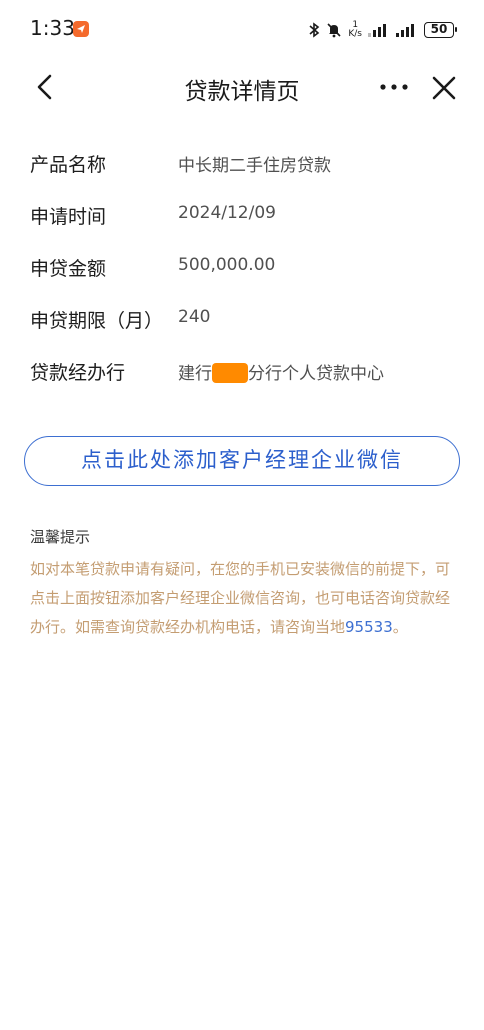 The height and width of the screenshot is (1030, 484). I want to click on more-icon, so click(394, 87).